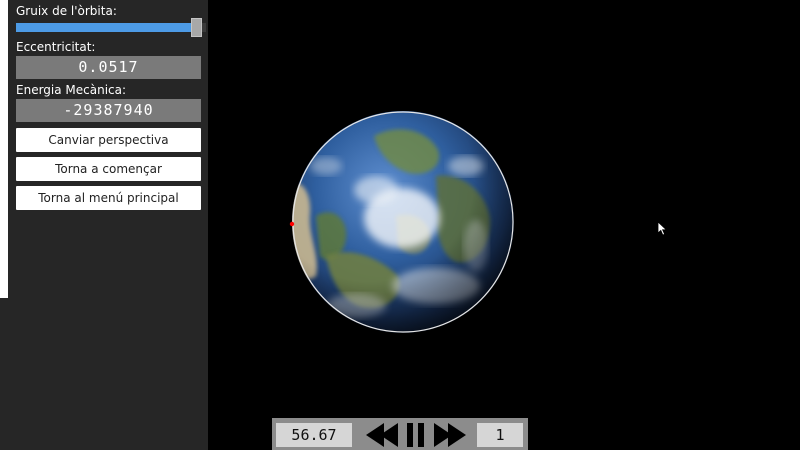  I want to click on orbit-width-label: Gruix de l'òrbita:, so click(66, 11).